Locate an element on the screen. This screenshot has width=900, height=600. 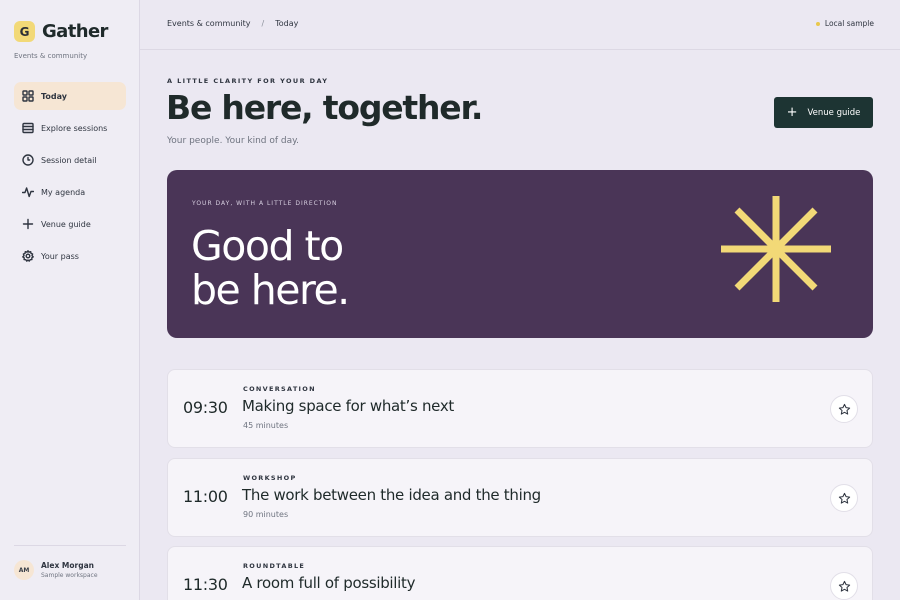
page-eyebrow: A LITTLE CLARITY FOR YOUR DAY is located at coordinates (248, 81).